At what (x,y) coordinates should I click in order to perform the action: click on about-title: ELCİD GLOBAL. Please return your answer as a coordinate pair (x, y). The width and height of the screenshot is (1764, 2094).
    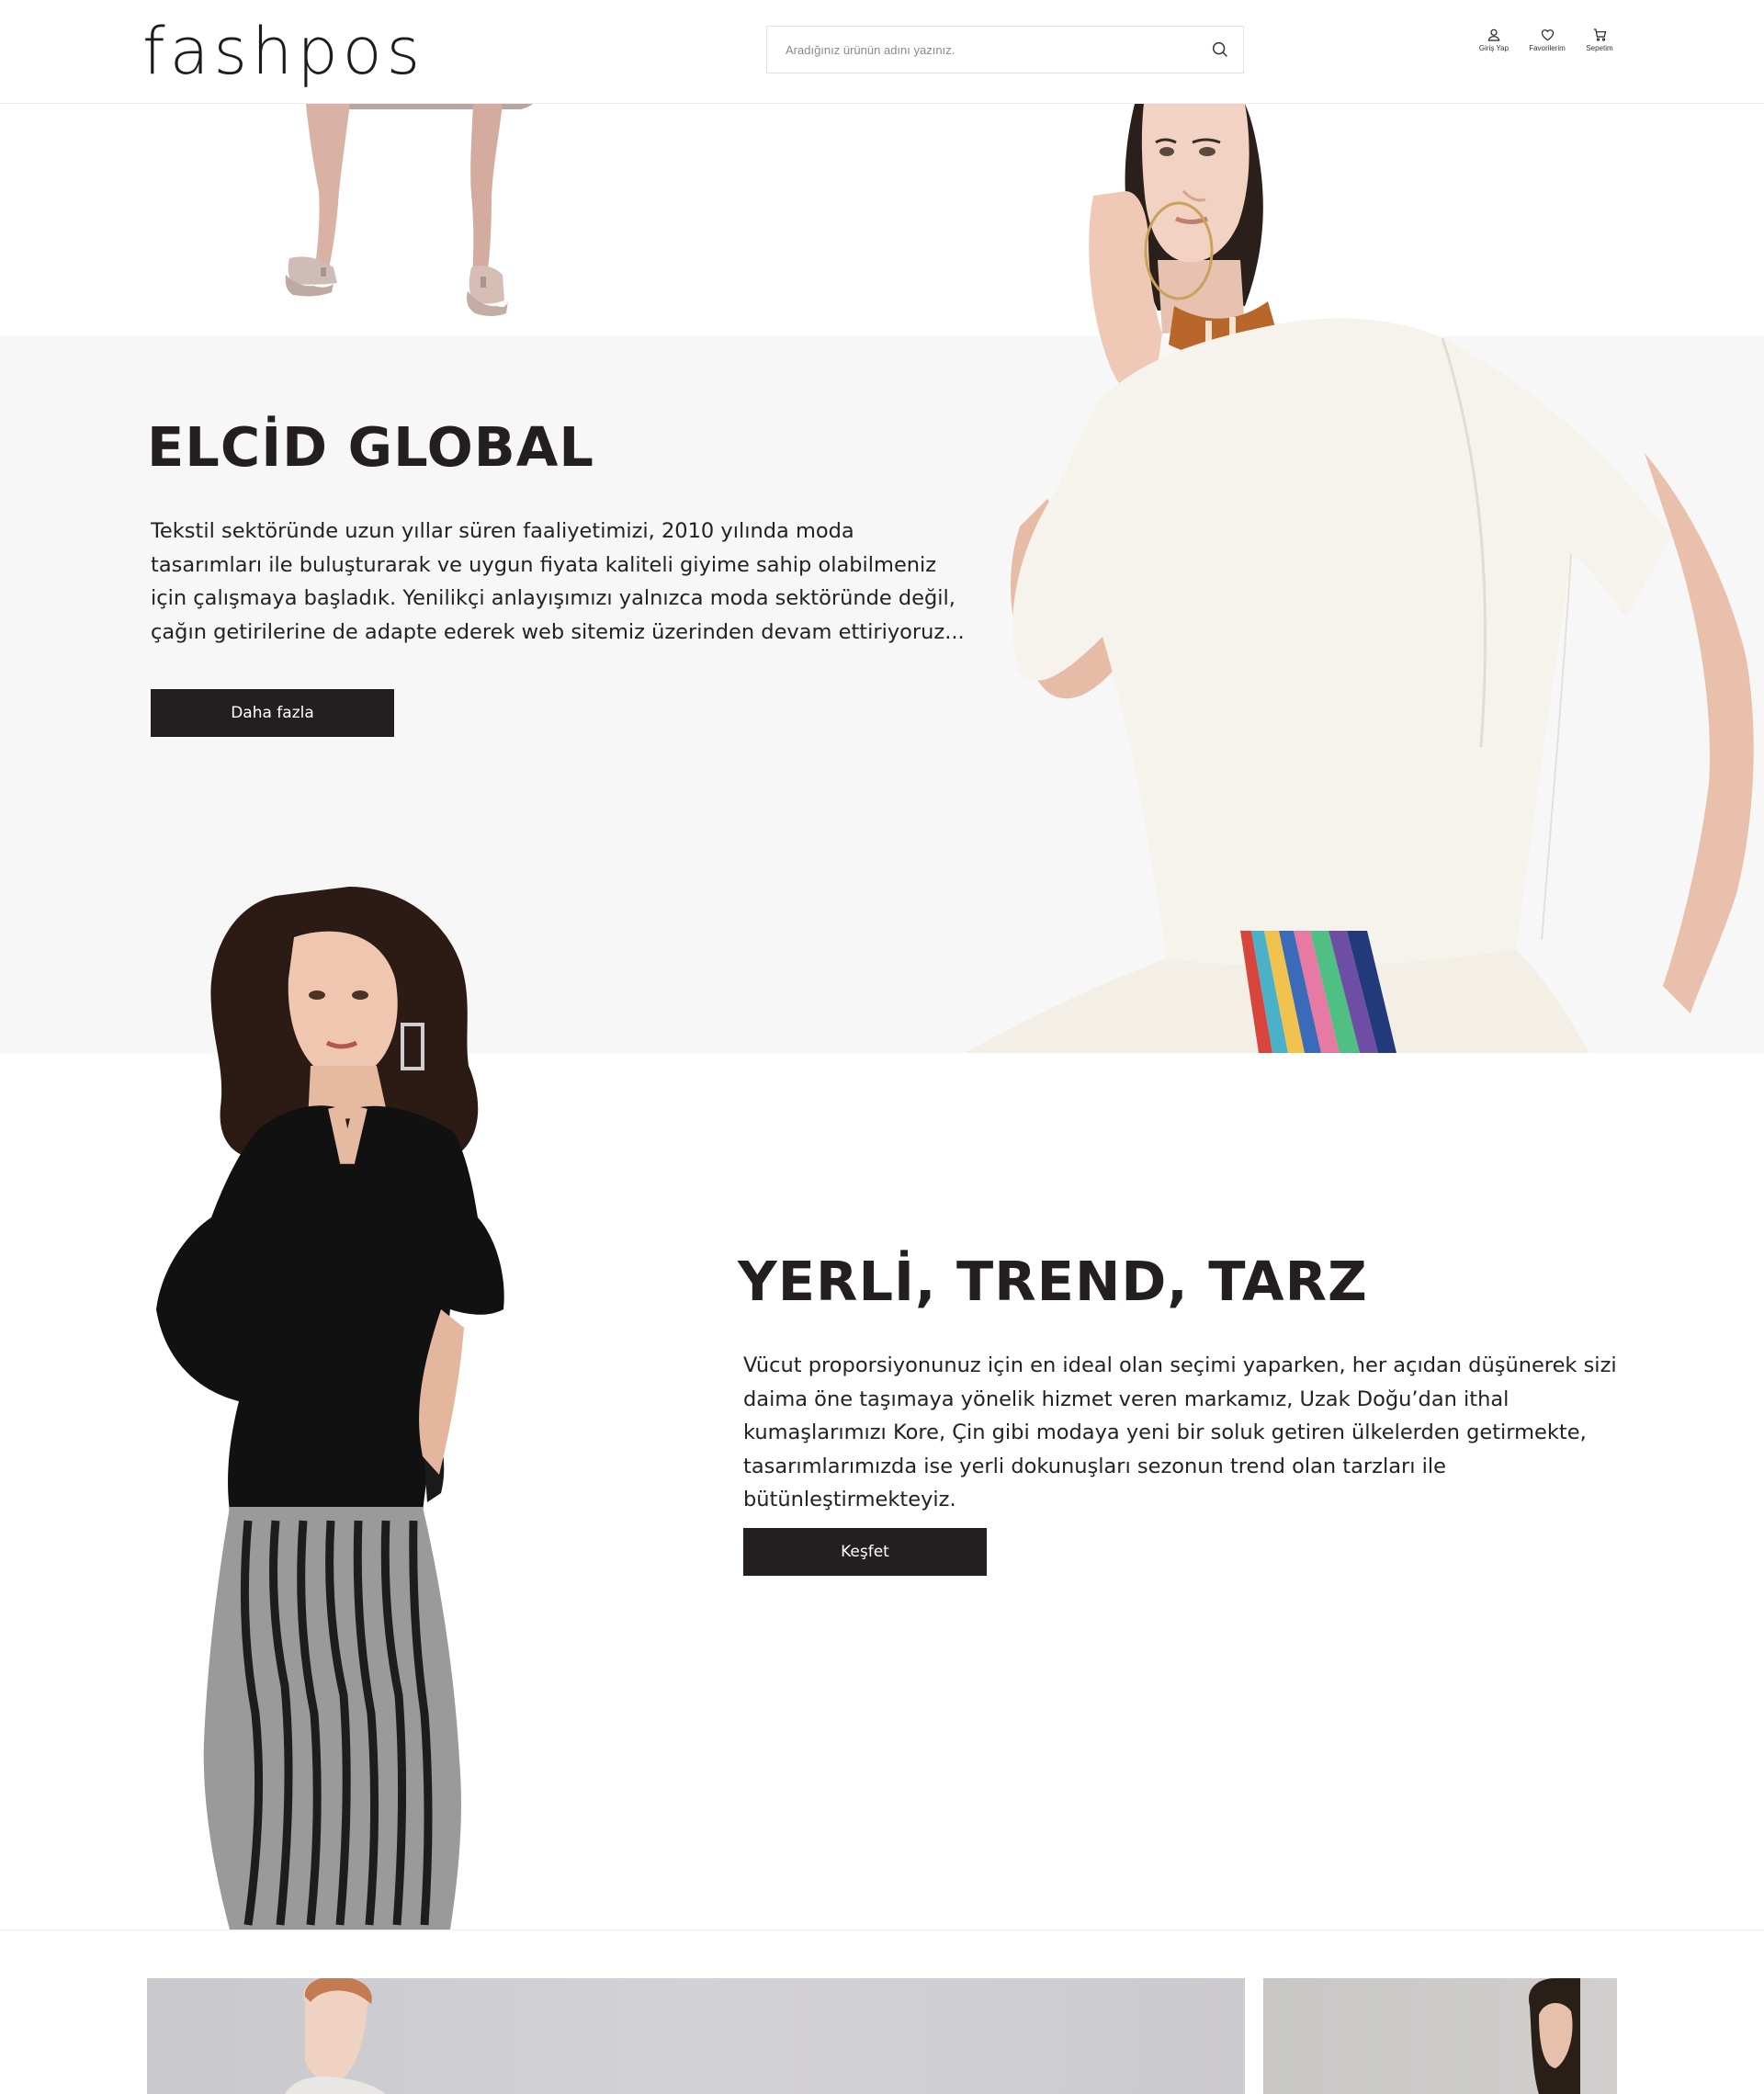
    Looking at the image, I should click on (371, 447).